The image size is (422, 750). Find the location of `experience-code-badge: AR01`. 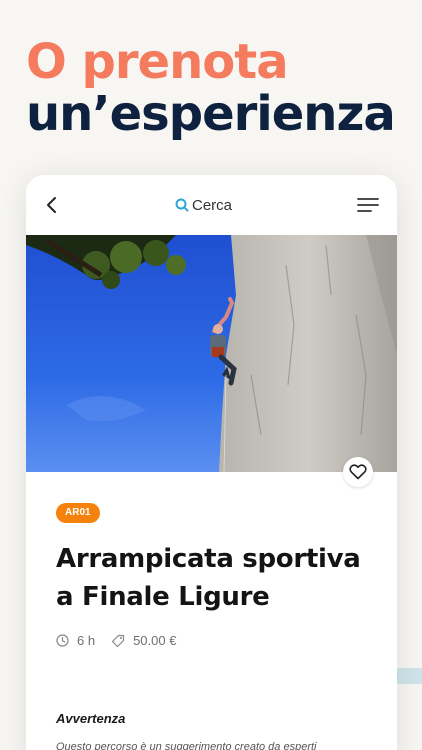

experience-code-badge: AR01 is located at coordinates (78, 513).